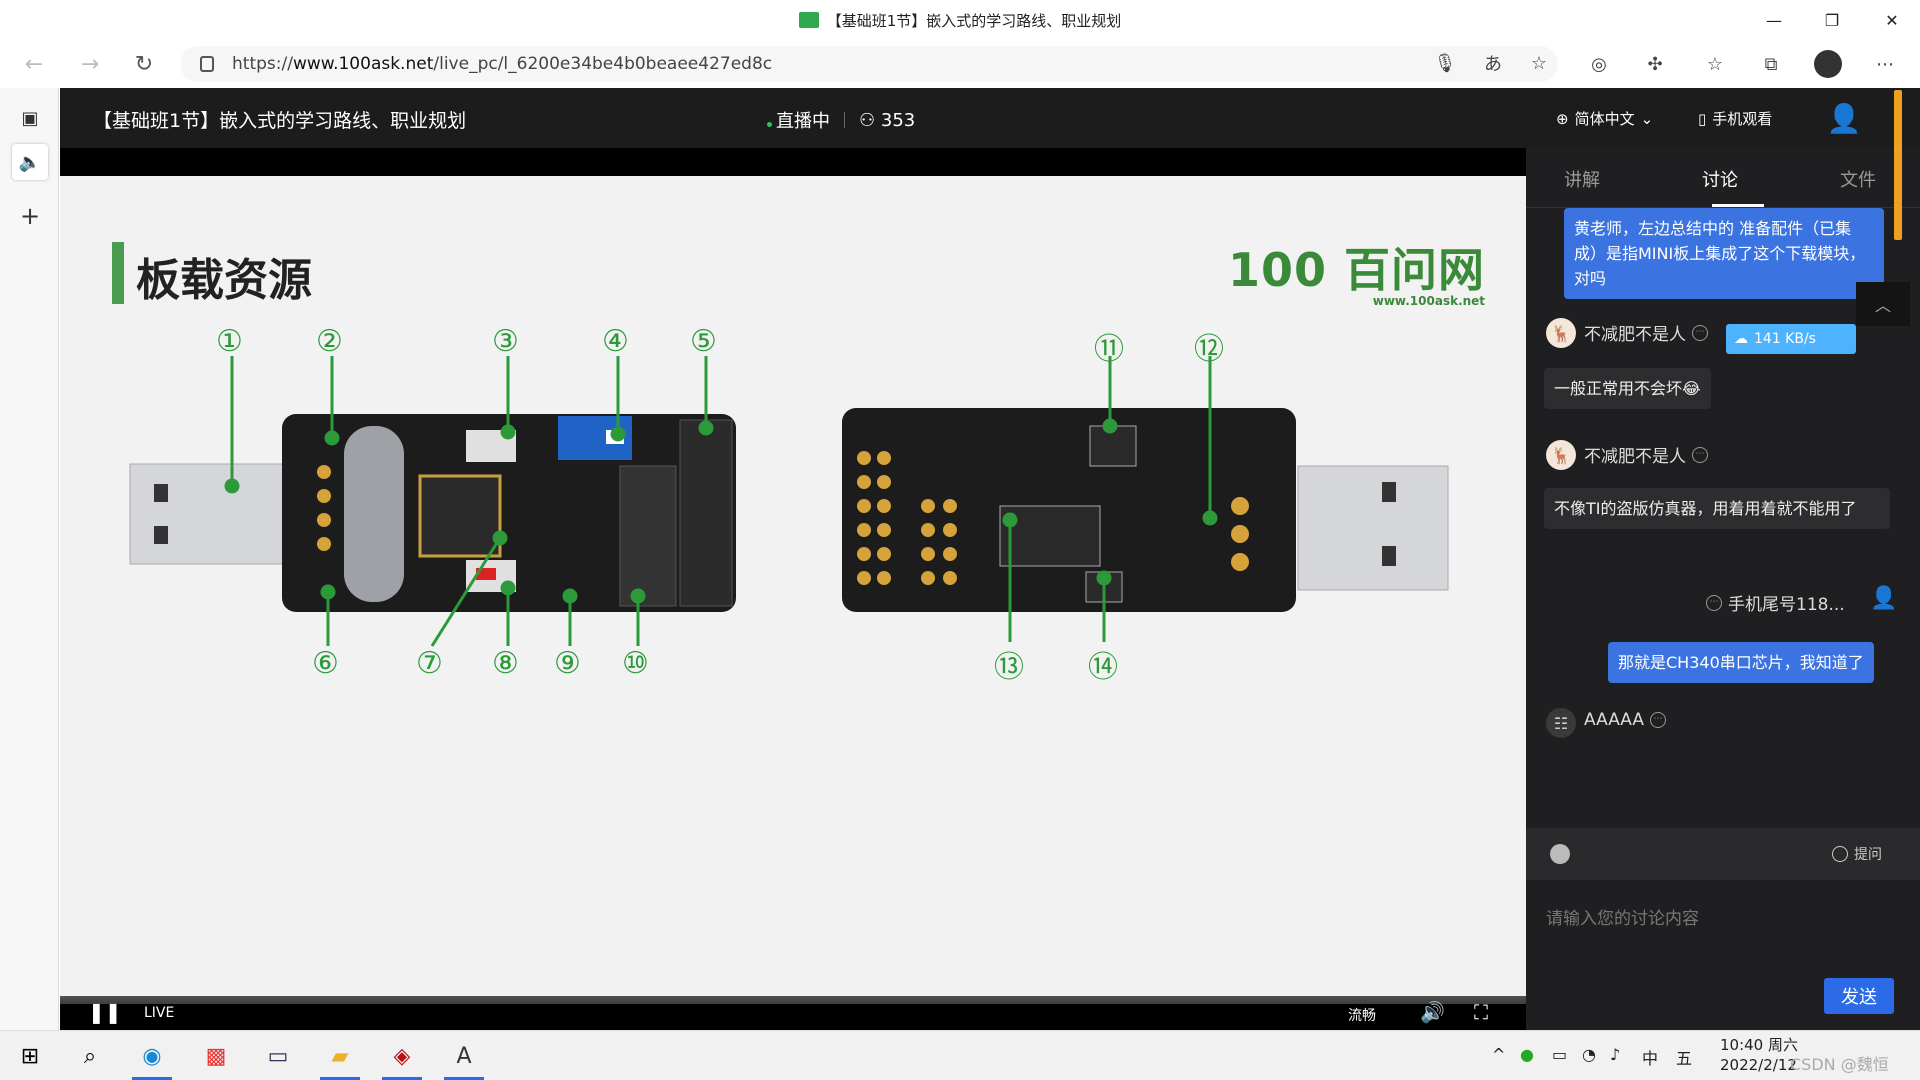 The image size is (1920, 1080). I want to click on message-bubble-other: 一般正常用不会坏😂, so click(1627, 388).